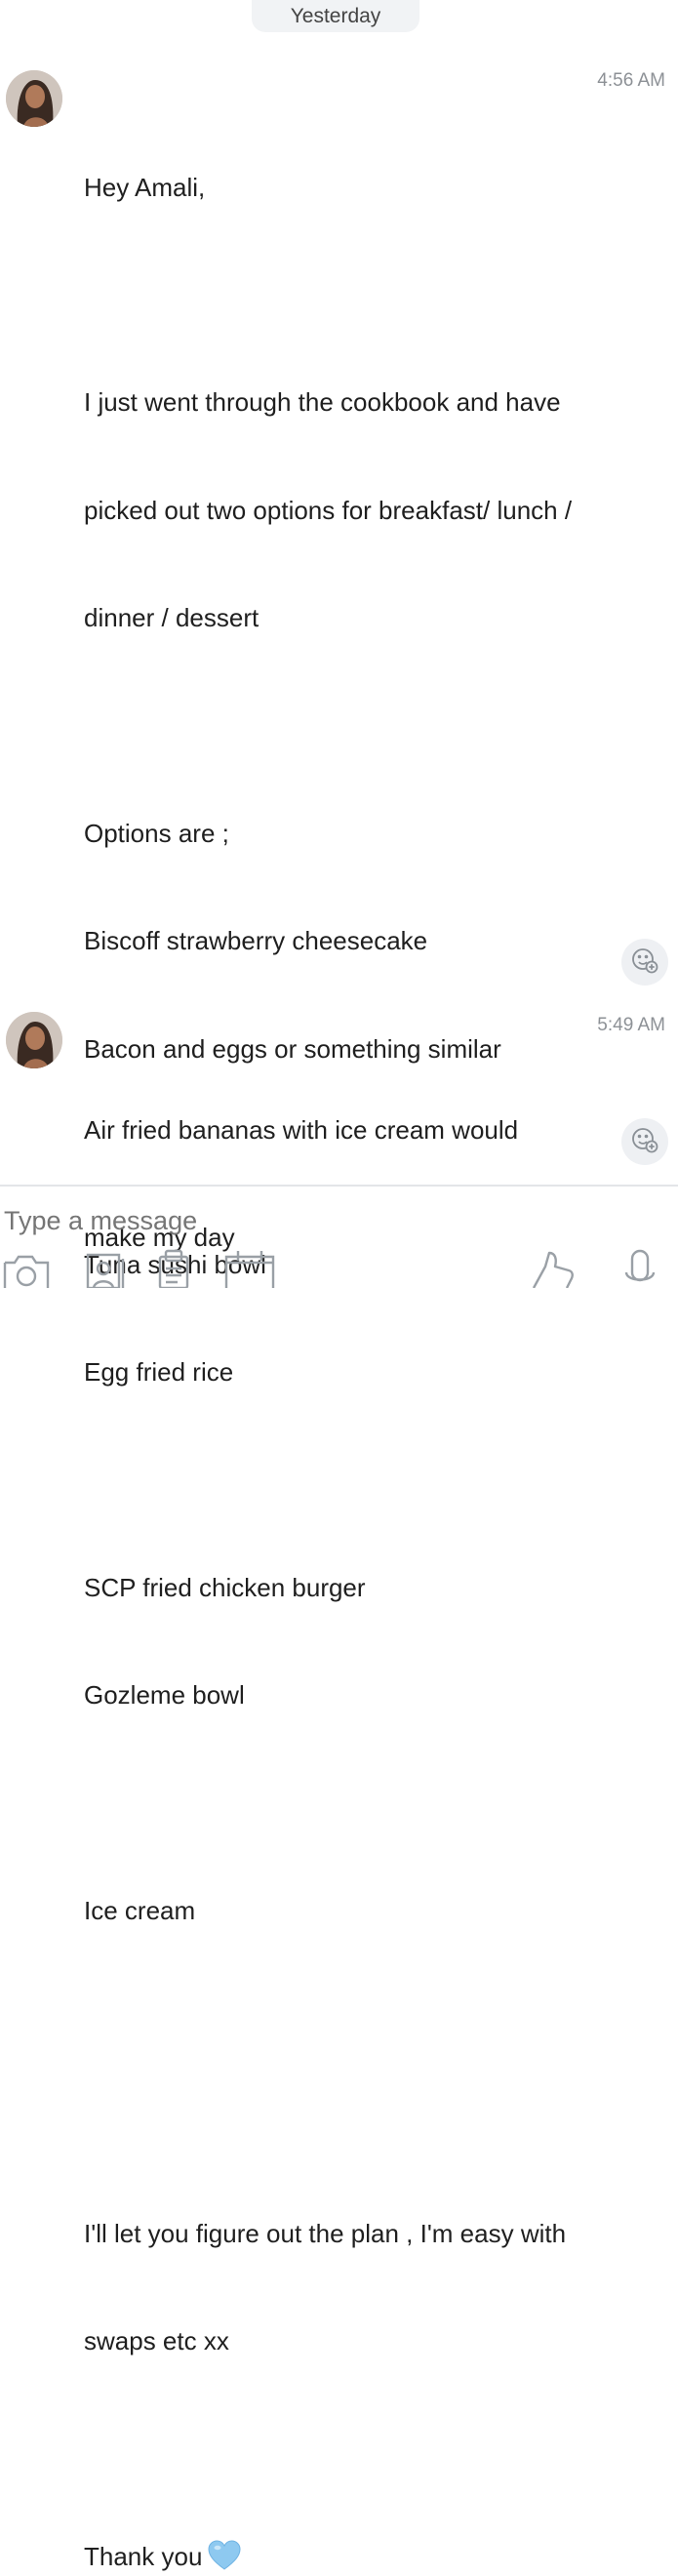  I want to click on message-line: SCP fried chicken burger, so click(225, 1587).